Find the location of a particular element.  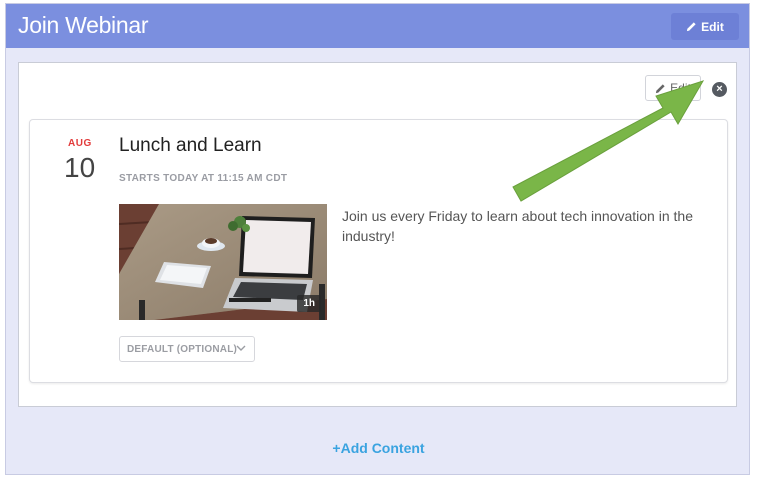

content-edit-label: Edit is located at coordinates (680, 88).